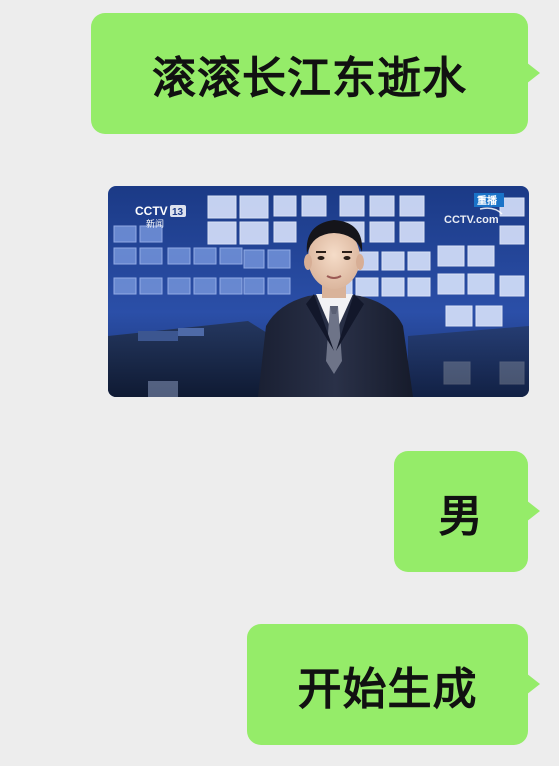 The width and height of the screenshot is (559, 766). Describe the element at coordinates (309, 78) in the screenshot. I see `message-text: 滚滚长江东逝水` at that location.